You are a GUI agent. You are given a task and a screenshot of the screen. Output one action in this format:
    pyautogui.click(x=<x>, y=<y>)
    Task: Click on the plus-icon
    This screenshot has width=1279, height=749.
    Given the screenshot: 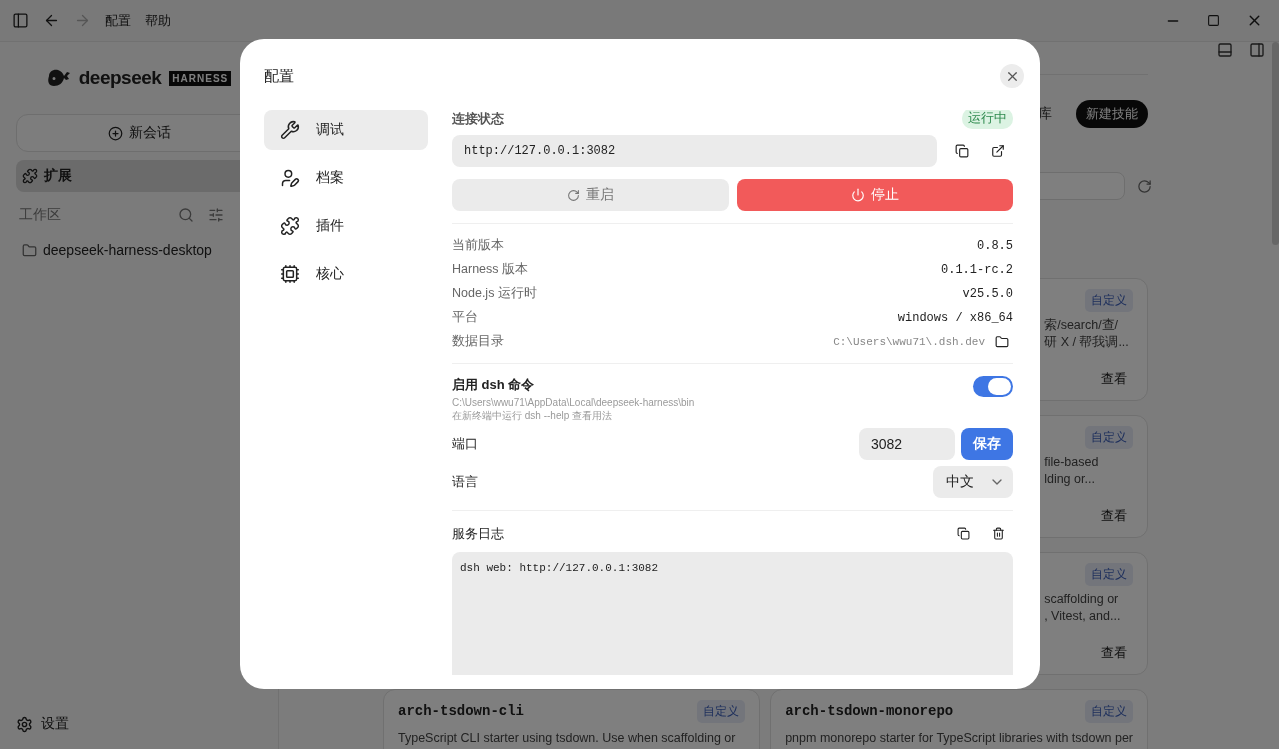 What is the action you would take?
    pyautogui.click(x=115, y=133)
    